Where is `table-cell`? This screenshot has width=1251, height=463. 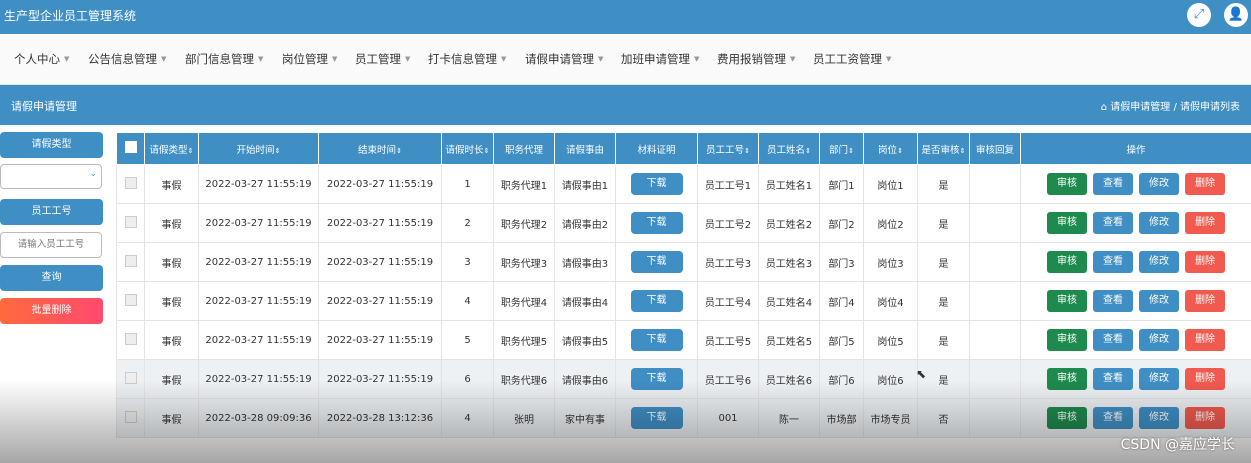
table-cell is located at coordinates (995, 184).